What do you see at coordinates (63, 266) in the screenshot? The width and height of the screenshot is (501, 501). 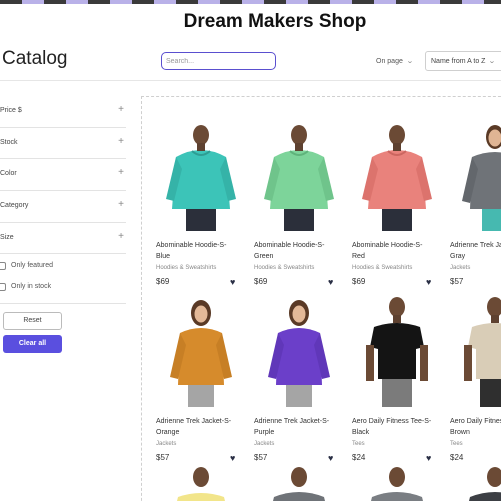 I see `only-featured-checkbox: Only featured` at bounding box center [63, 266].